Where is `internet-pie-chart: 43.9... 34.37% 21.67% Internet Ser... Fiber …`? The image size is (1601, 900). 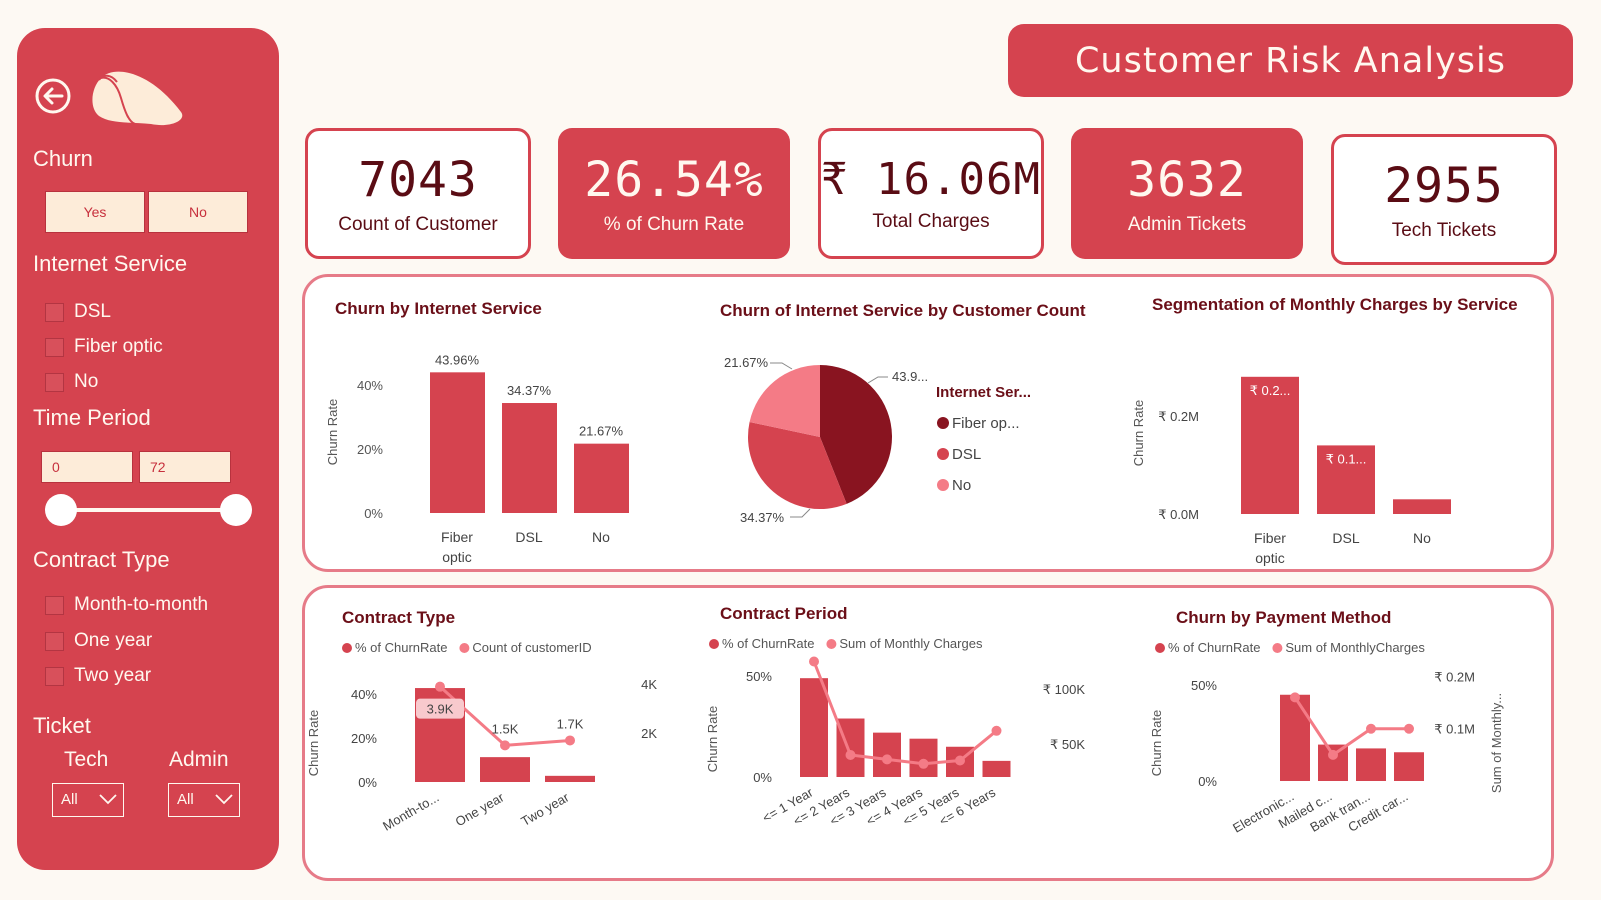
internet-pie-chart: 43.9... 34.37% 21.67% Internet Ser... Fiber … is located at coordinates (877, 440).